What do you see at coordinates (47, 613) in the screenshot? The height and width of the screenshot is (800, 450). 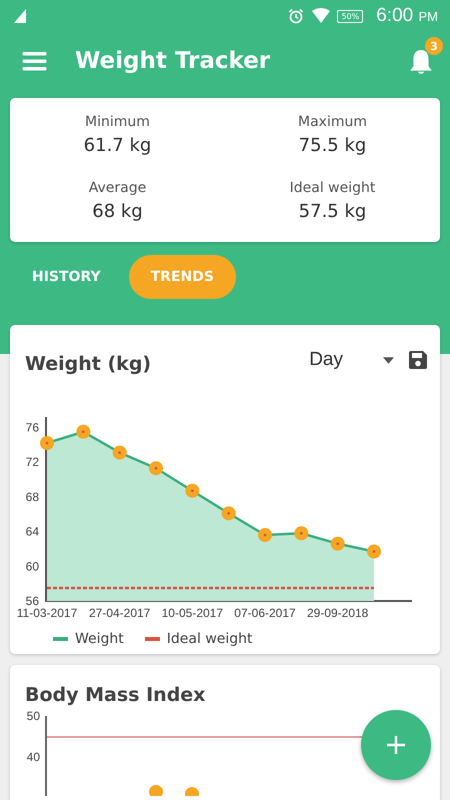 I see `axis-label: 11-03-2017` at bounding box center [47, 613].